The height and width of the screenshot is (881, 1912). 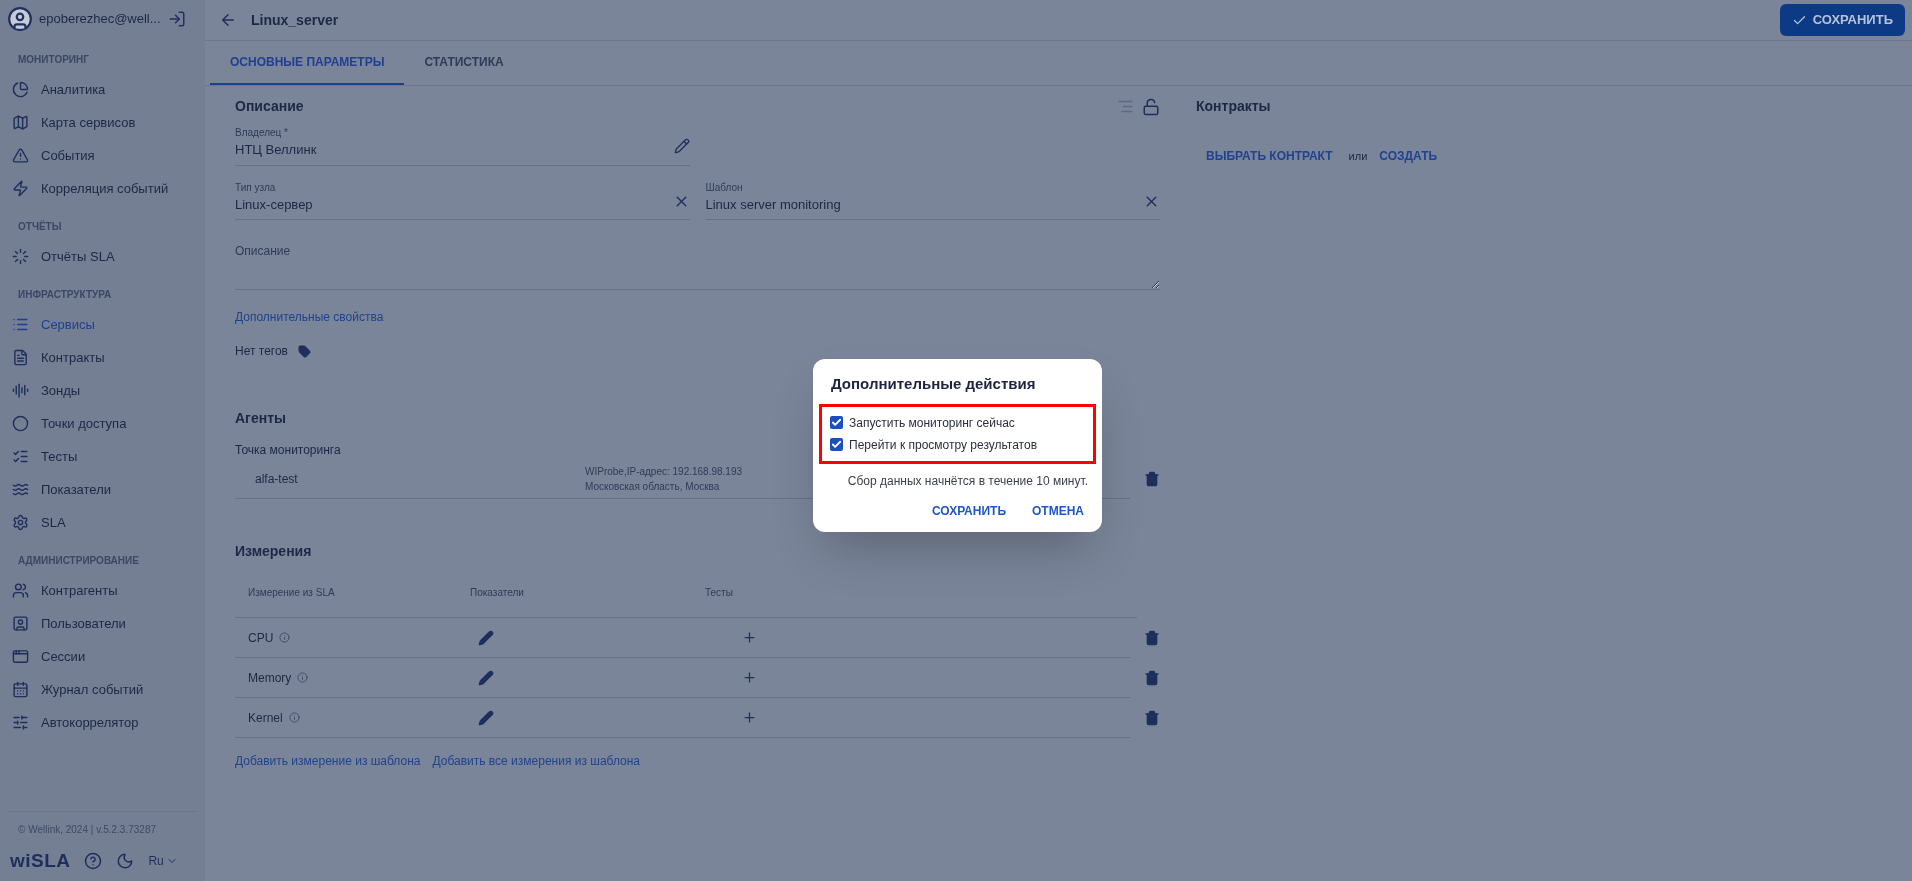 What do you see at coordinates (20, 590) in the screenshot?
I see `people-icon` at bounding box center [20, 590].